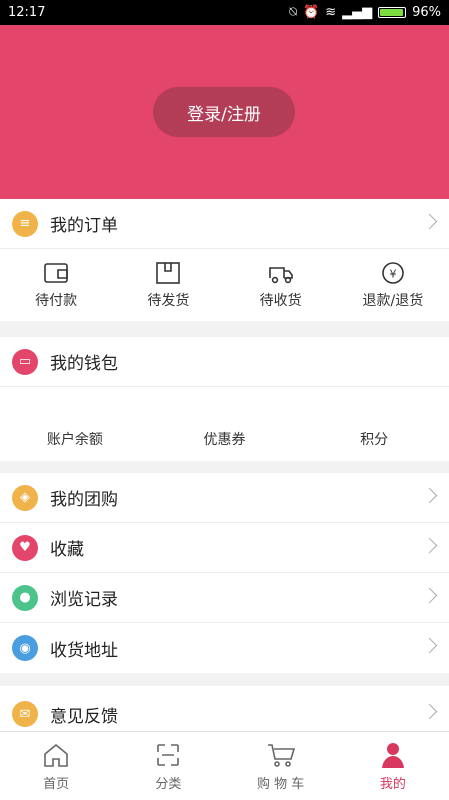 The height and width of the screenshot is (800, 449). Describe the element at coordinates (224, 648) in the screenshot. I see `shipping-address-row: ◉ 收货地址` at that location.